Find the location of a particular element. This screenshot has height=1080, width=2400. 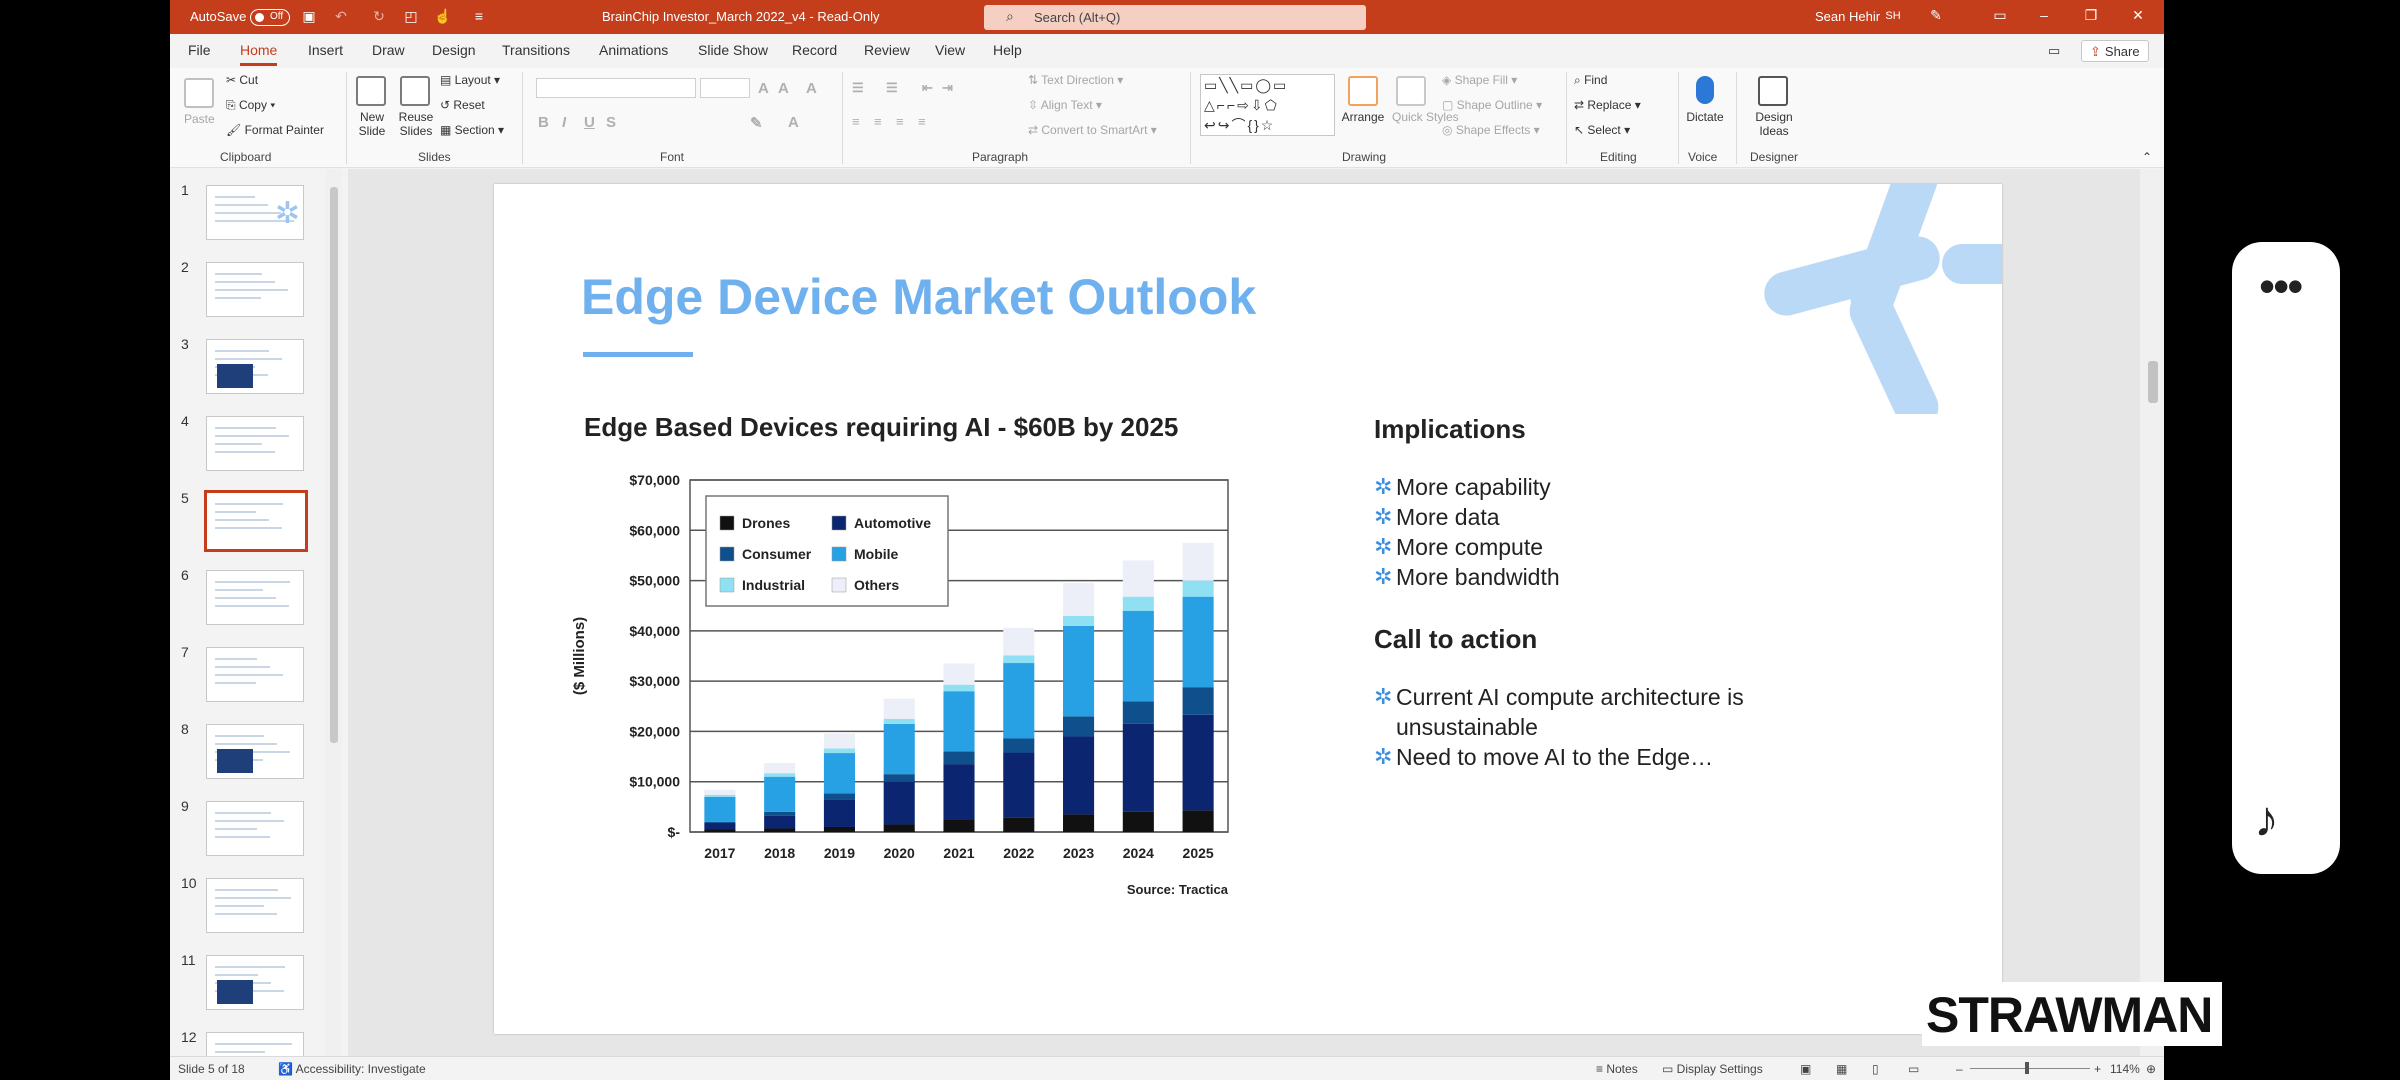

search-box: ⌕ Search (Alt+Q) is located at coordinates (1175, 17).